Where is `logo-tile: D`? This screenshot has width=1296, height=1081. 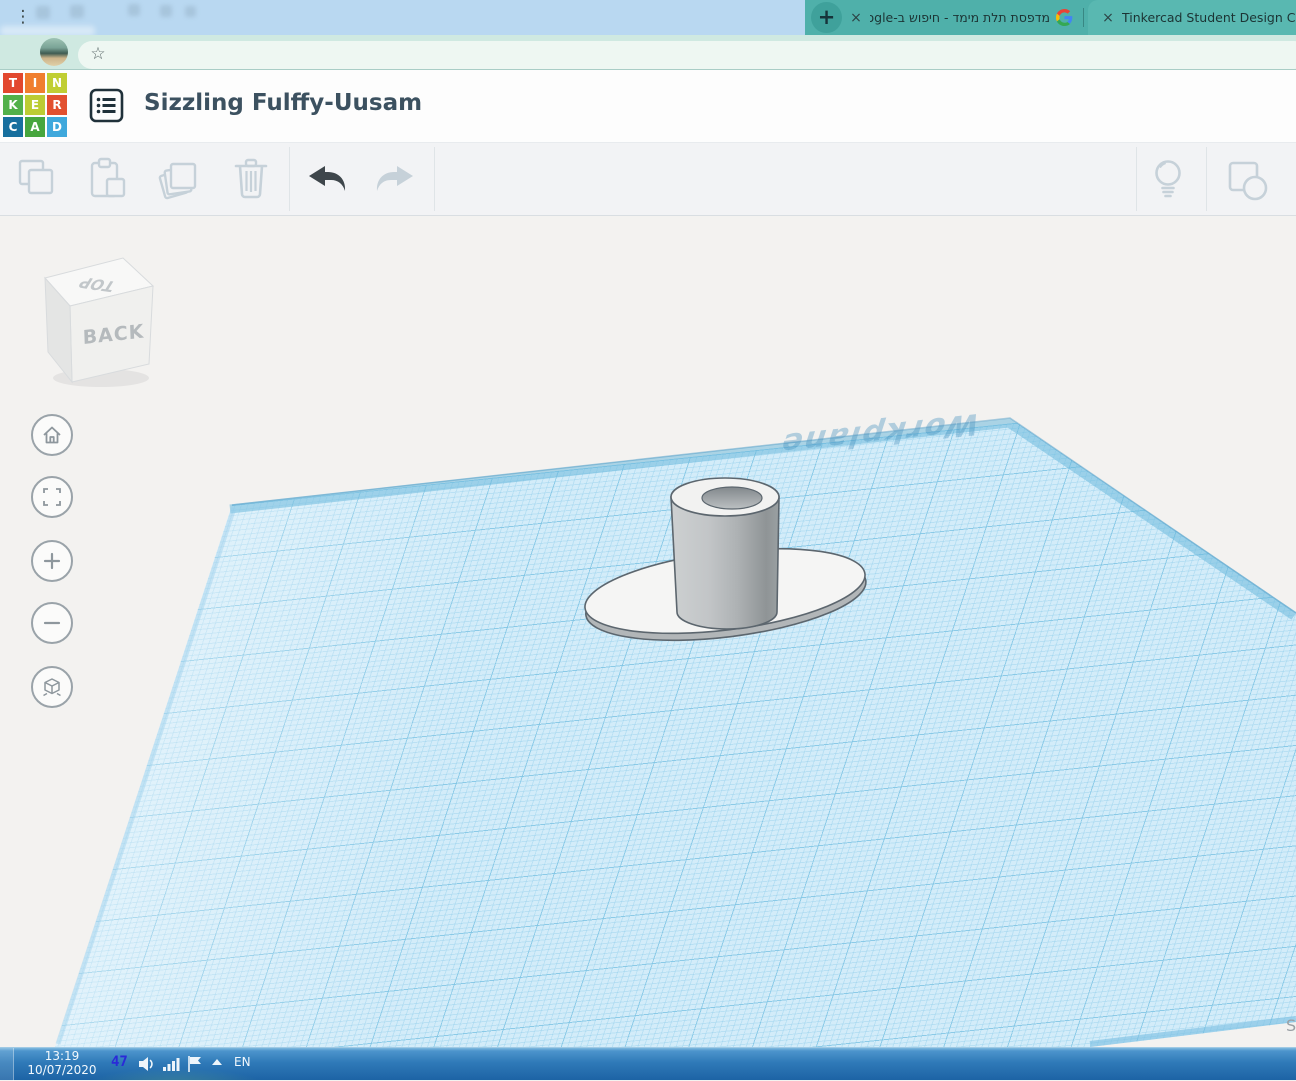 logo-tile: D is located at coordinates (57, 127).